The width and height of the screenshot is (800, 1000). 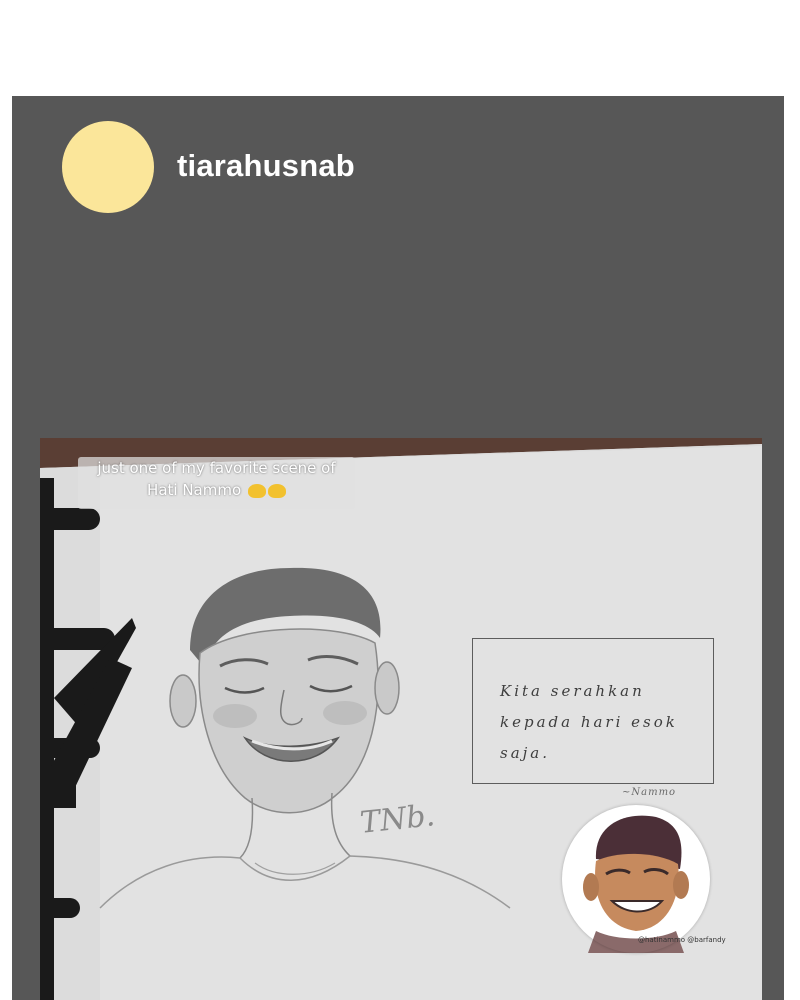 I want to click on quote-attribution: ~Nammo, so click(x=649, y=792).